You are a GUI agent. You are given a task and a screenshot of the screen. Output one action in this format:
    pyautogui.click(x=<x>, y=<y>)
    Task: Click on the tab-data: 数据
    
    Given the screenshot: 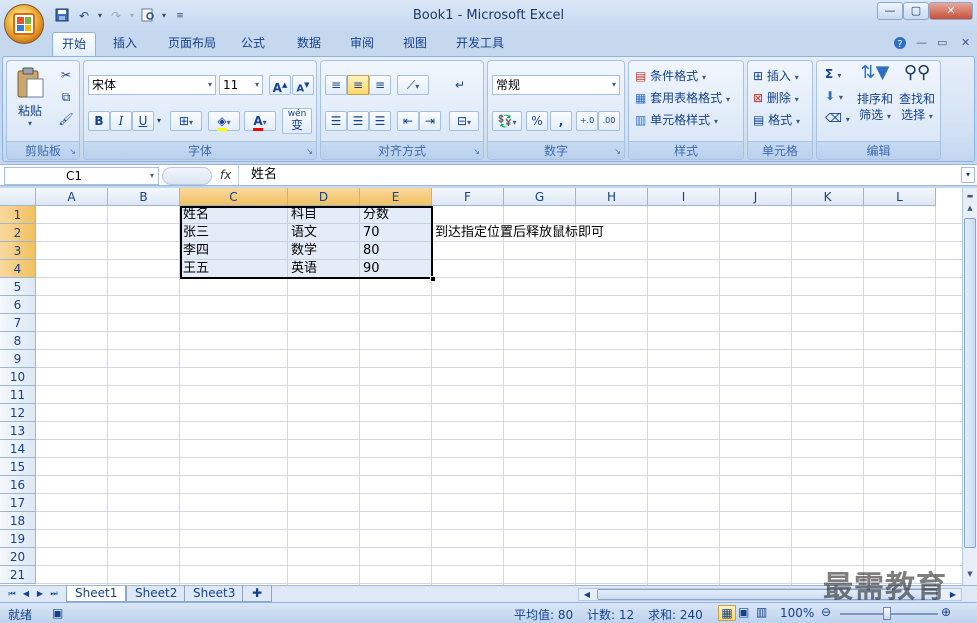 What is the action you would take?
    pyautogui.click(x=309, y=44)
    